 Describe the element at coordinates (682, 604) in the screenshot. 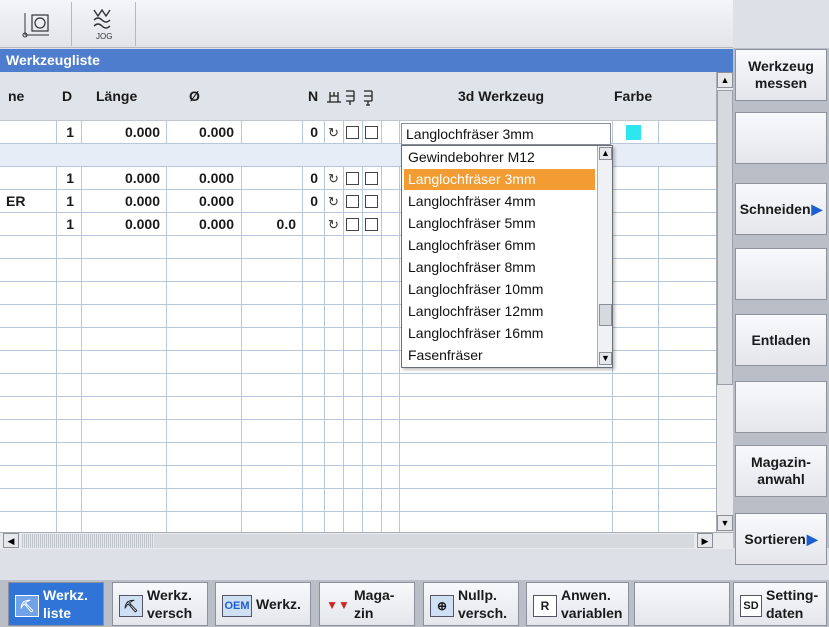

I see `tab-empty` at that location.